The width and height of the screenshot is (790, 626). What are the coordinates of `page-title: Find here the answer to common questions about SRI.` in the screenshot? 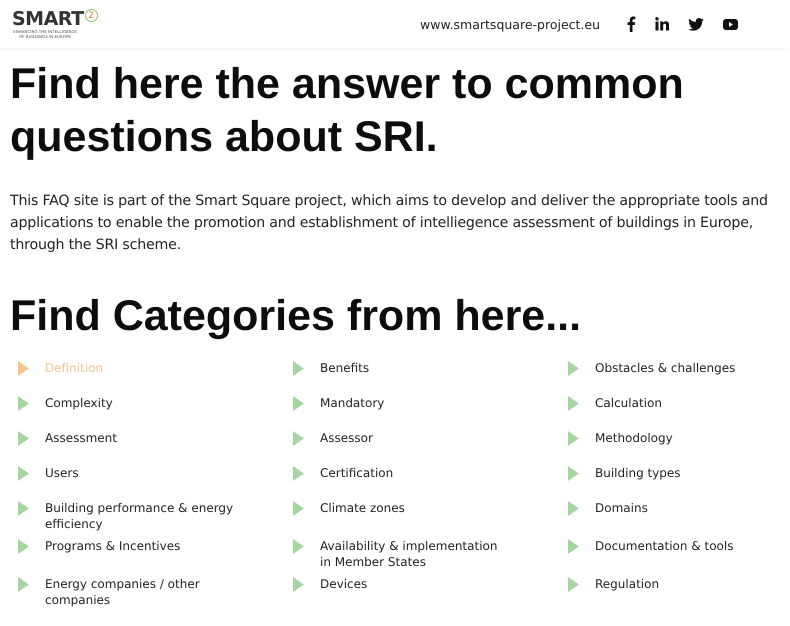 It's located at (347, 111).